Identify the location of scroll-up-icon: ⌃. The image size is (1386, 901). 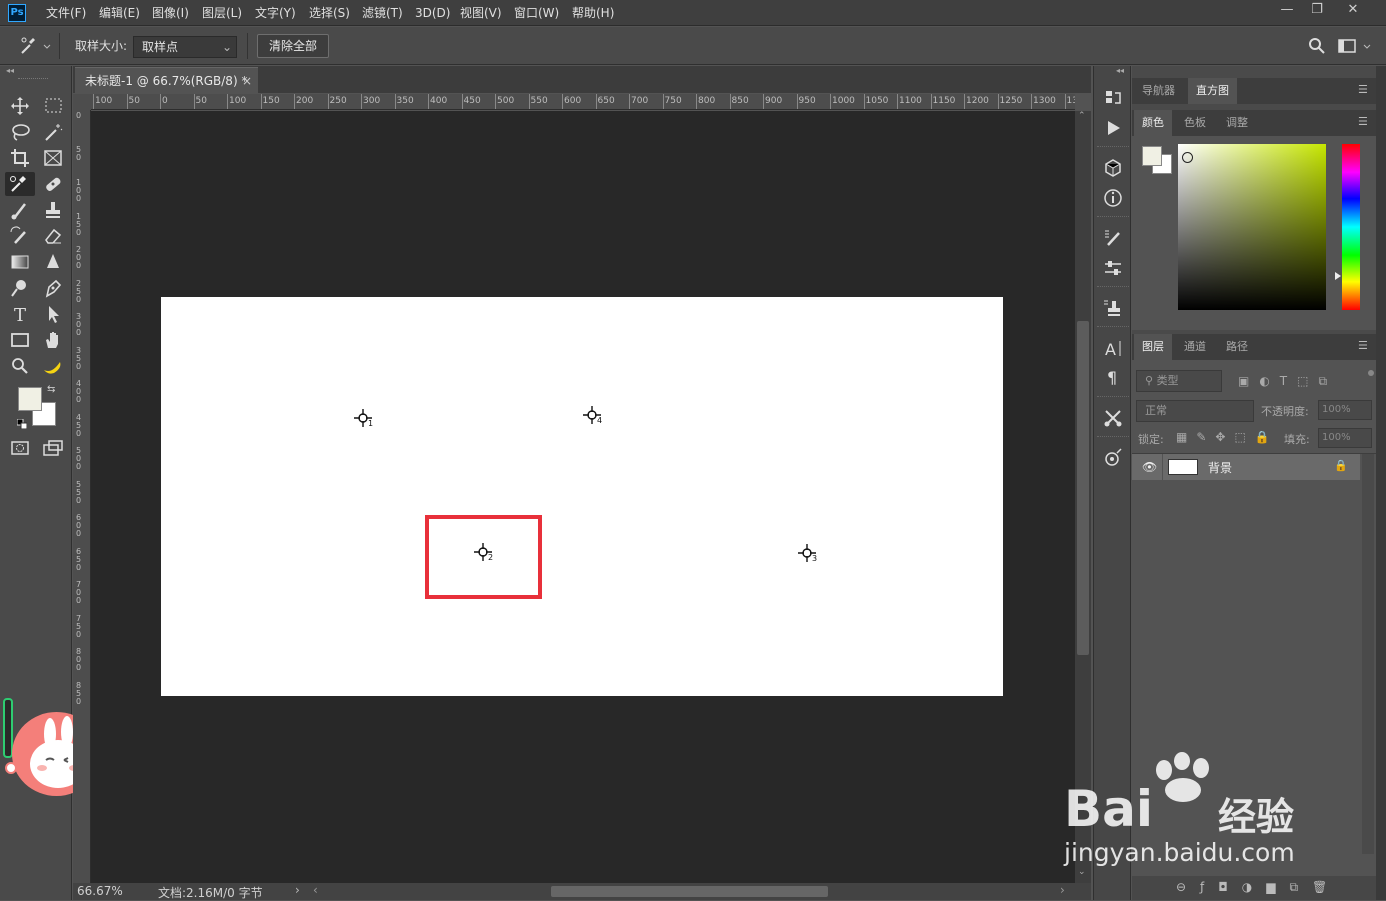
(1082, 116).